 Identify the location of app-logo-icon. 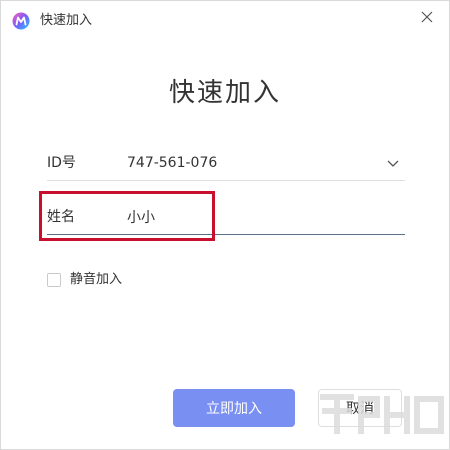
(21, 21).